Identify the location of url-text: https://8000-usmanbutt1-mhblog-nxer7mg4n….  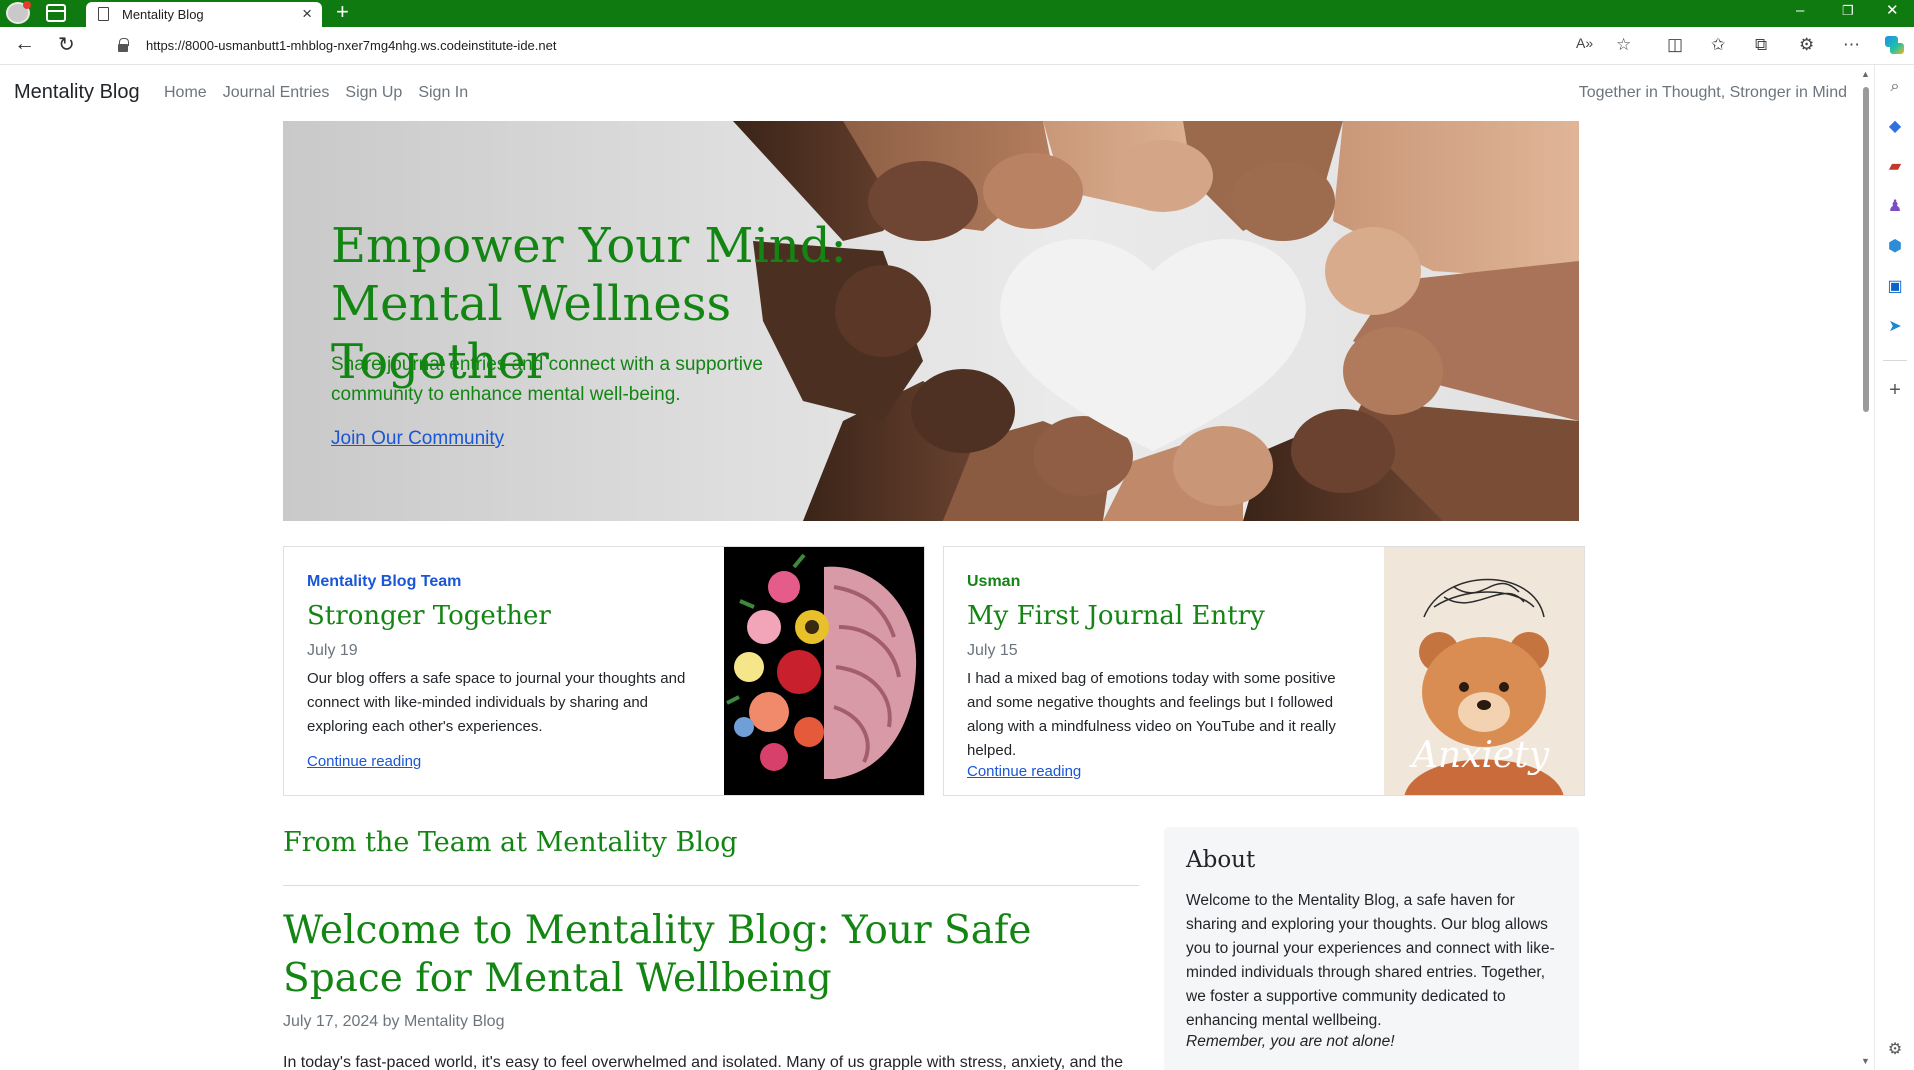
(351, 45).